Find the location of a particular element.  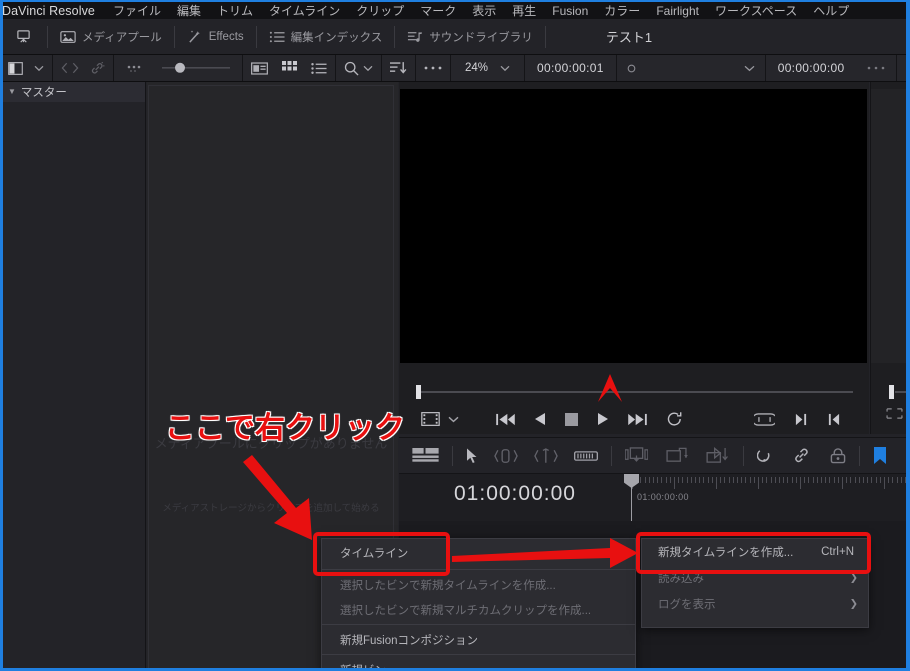

timeline-flag-group is located at coordinates (880, 455).